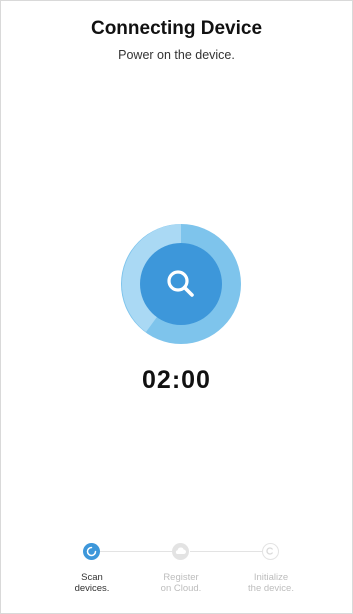 This screenshot has width=353, height=614. I want to click on step-register-line1: Register, so click(181, 577).